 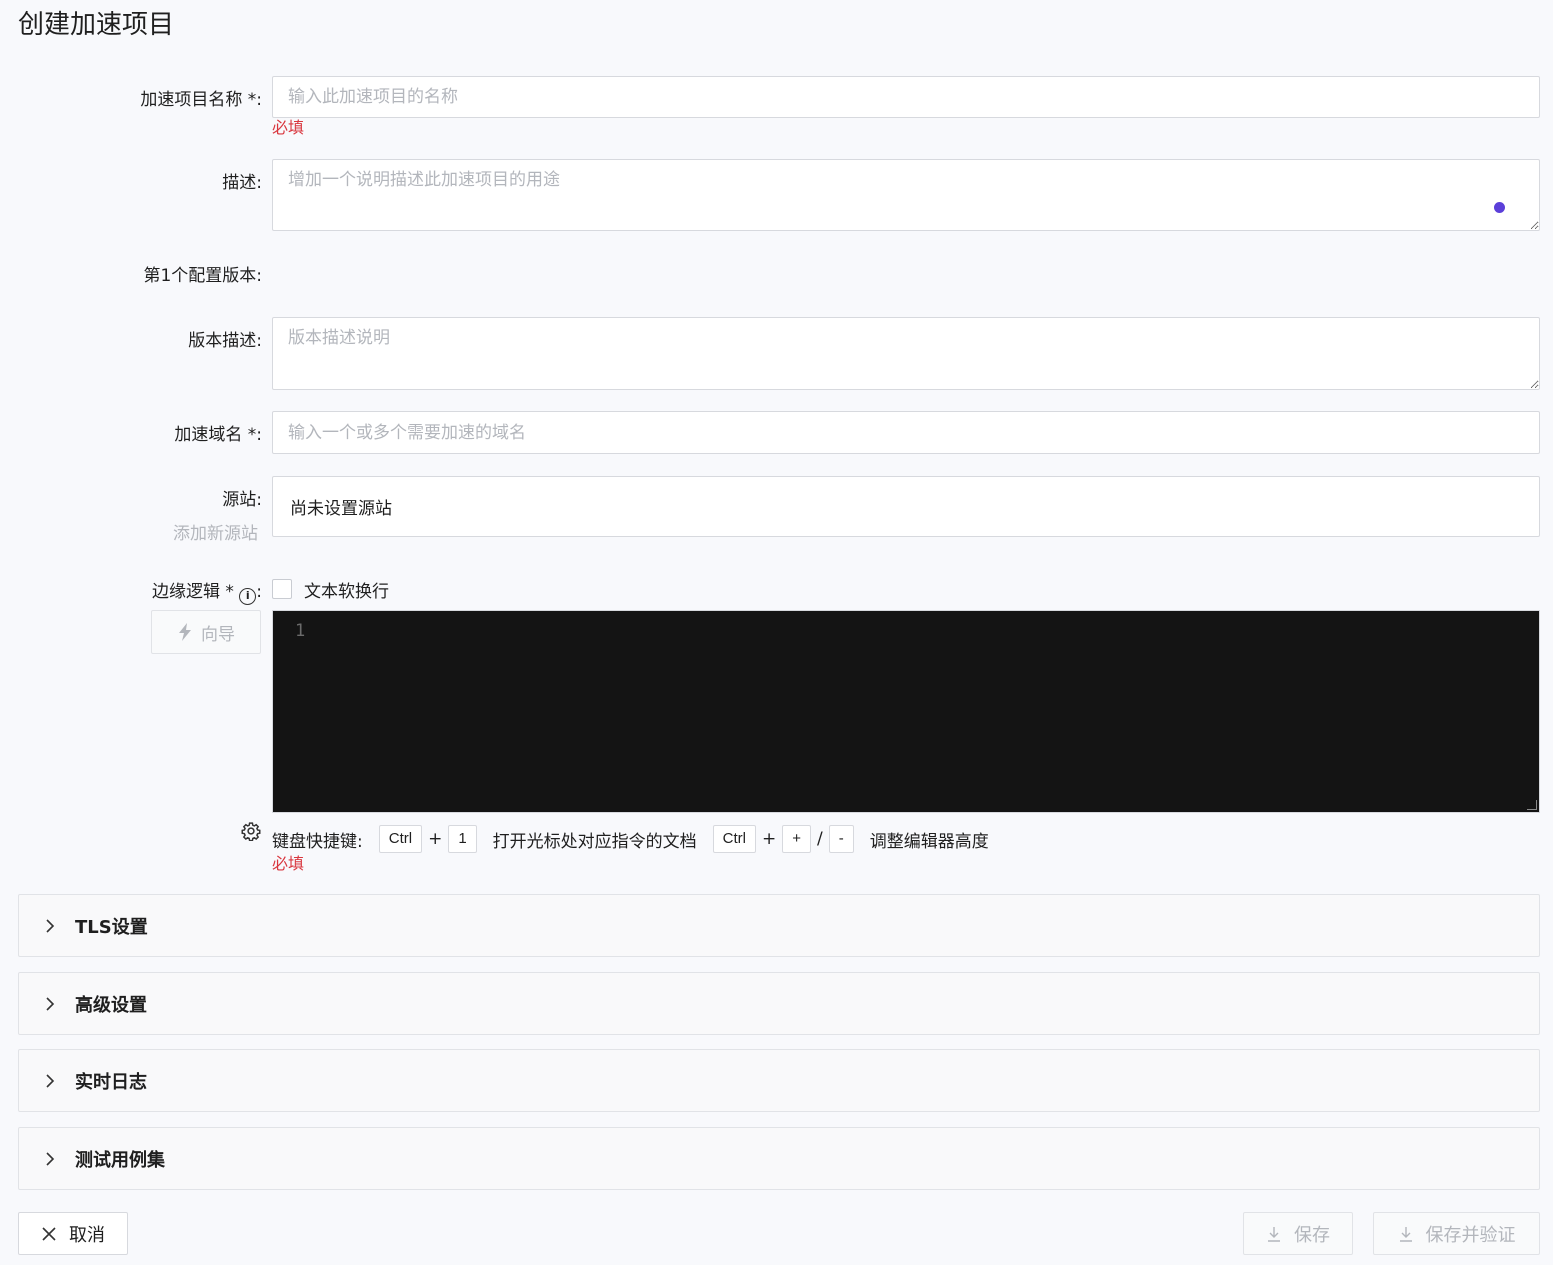 What do you see at coordinates (218, 634) in the screenshot?
I see `wizard-button-label: 向导` at bounding box center [218, 634].